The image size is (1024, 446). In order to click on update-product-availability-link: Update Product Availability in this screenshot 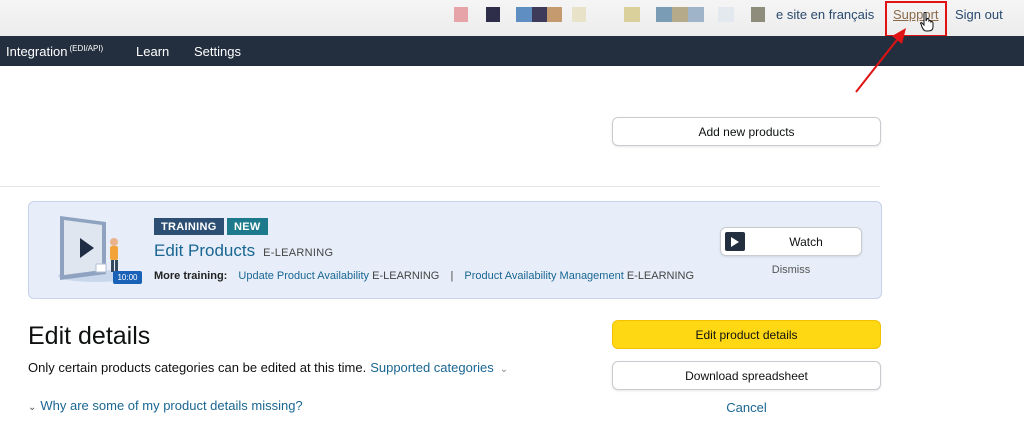, I will do `click(303, 276)`.